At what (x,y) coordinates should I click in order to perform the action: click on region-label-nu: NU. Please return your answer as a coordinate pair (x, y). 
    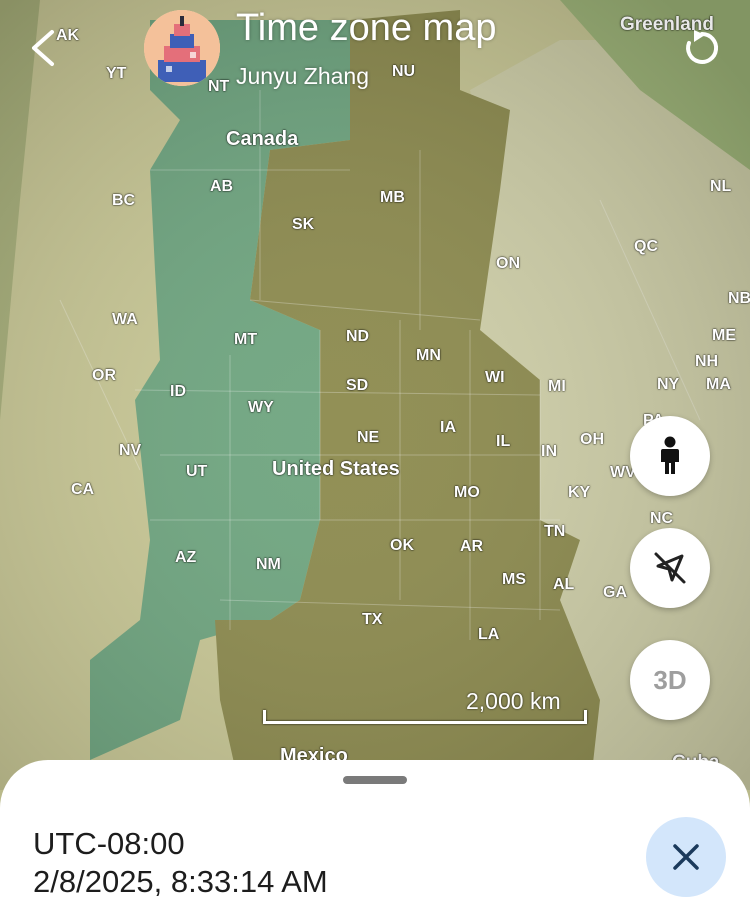
    Looking at the image, I should click on (404, 71).